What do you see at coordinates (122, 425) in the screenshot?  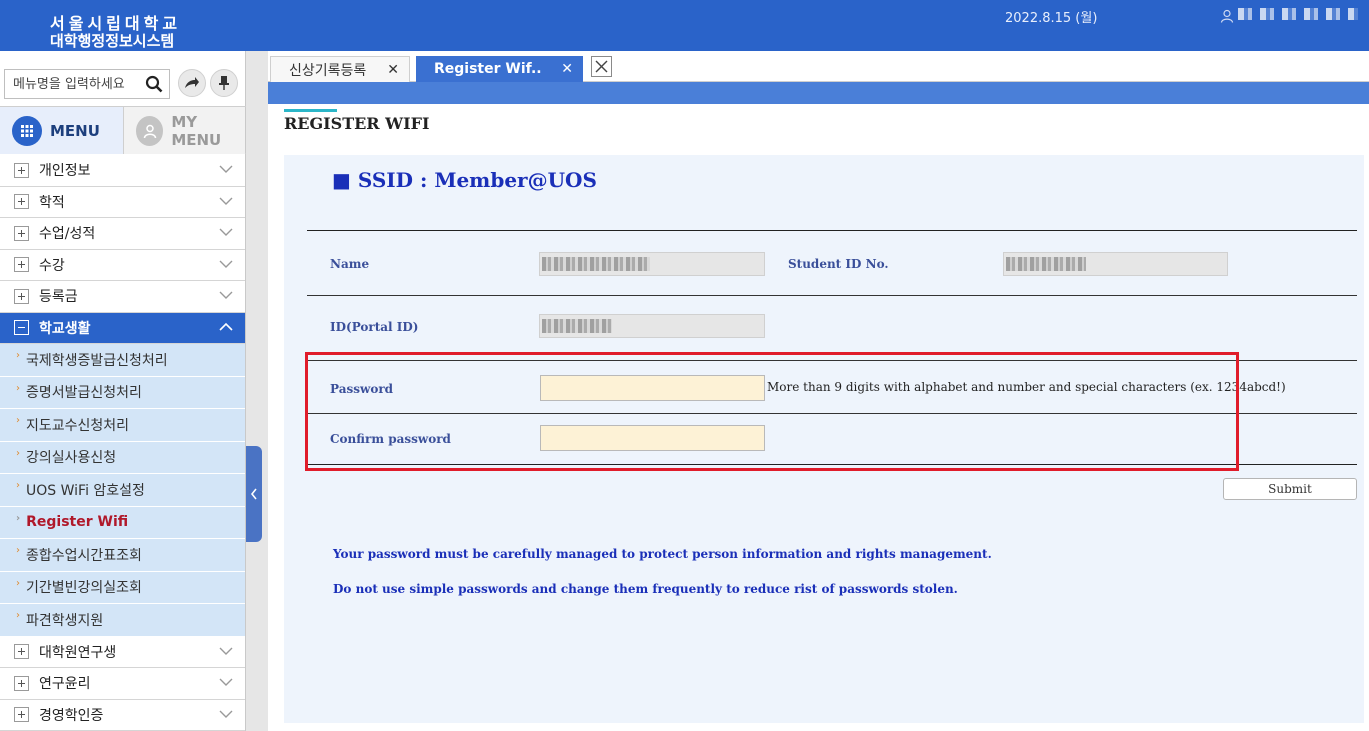 I see `sub-item-advisor: › 지도교수신청처리` at bounding box center [122, 425].